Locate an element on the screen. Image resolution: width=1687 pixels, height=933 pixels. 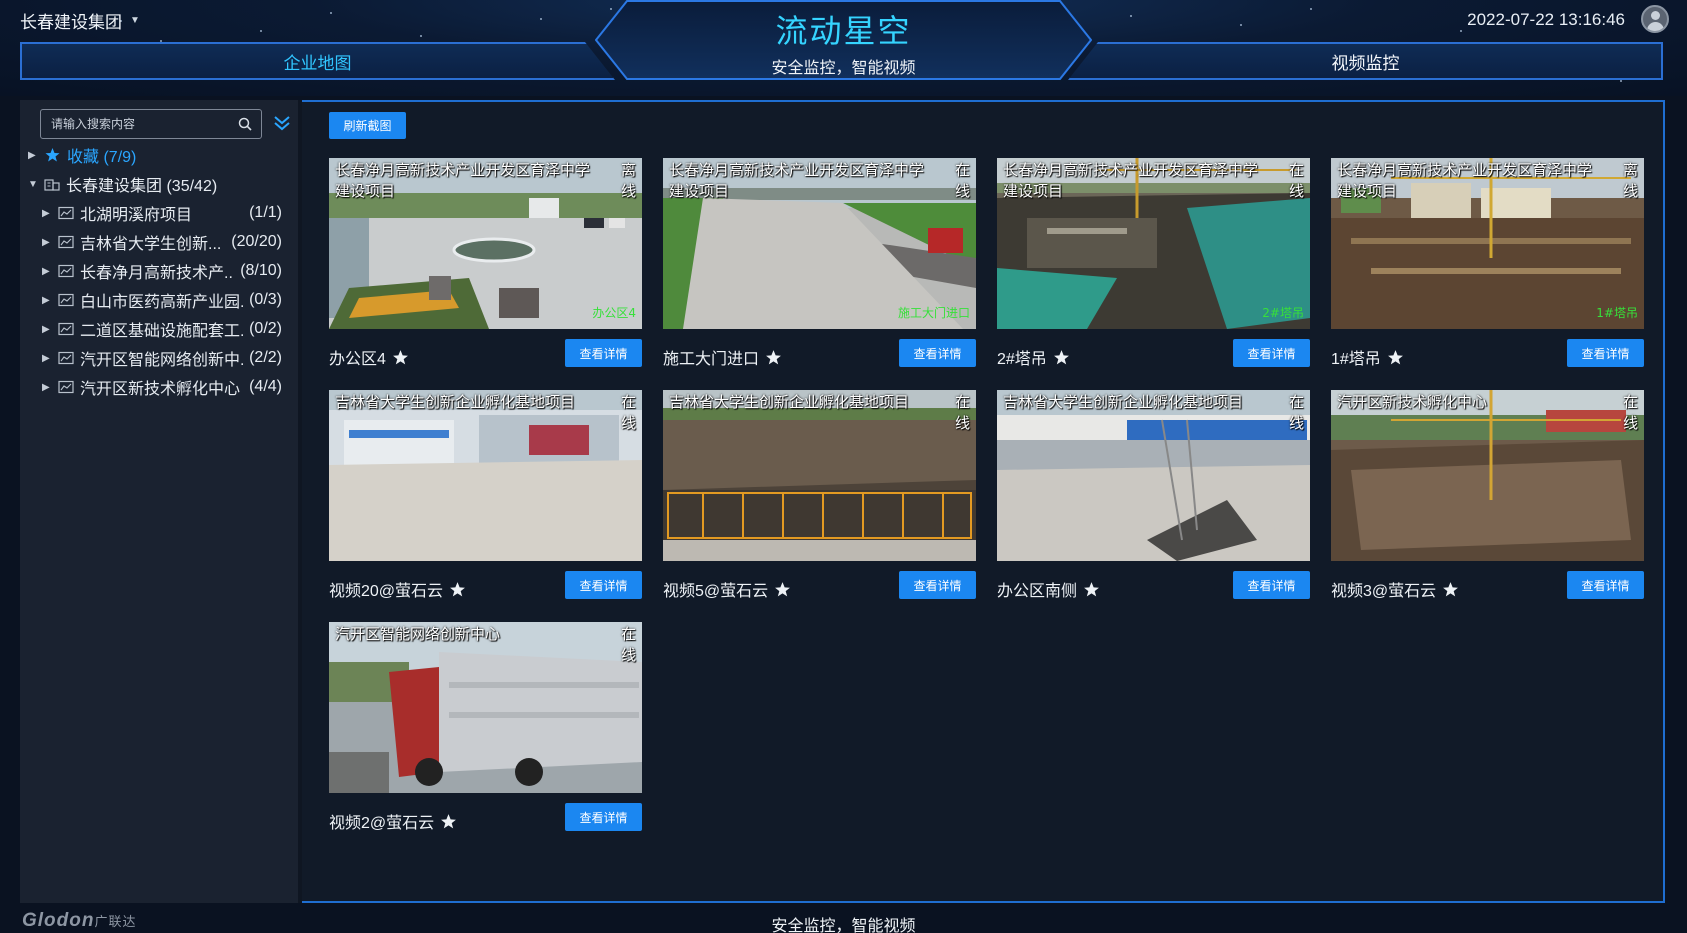
camera-osd-label: 施工大门进口 is located at coordinates (933, 313).